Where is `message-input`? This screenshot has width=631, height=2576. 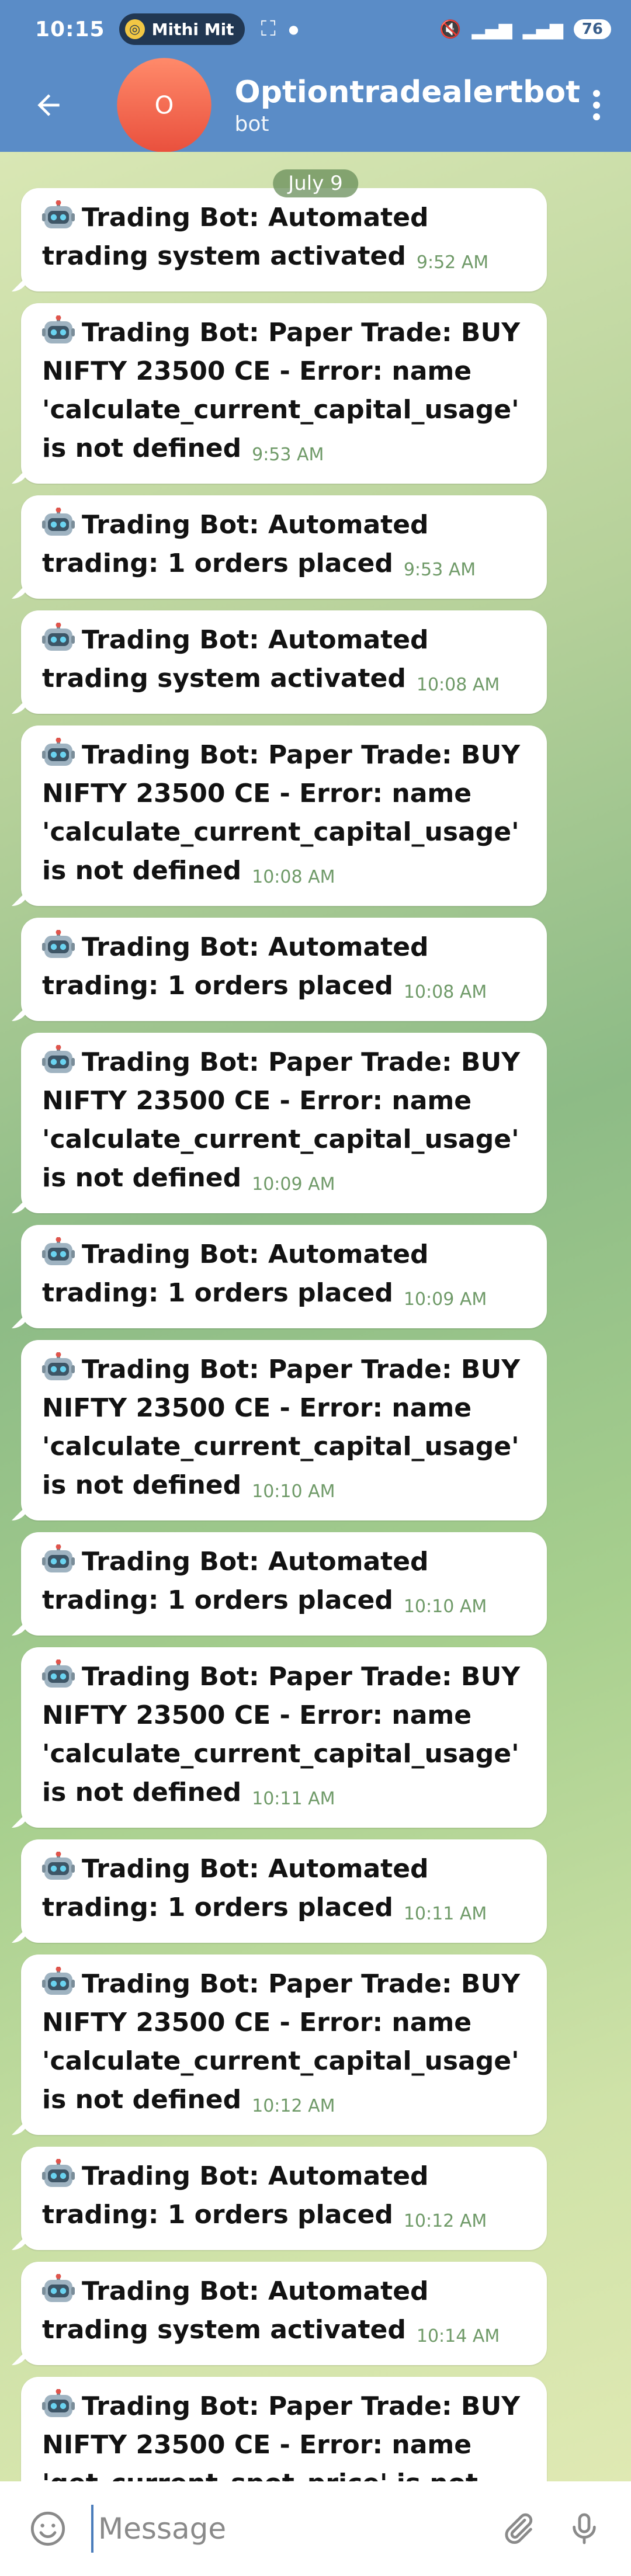 message-input is located at coordinates (292, 2529).